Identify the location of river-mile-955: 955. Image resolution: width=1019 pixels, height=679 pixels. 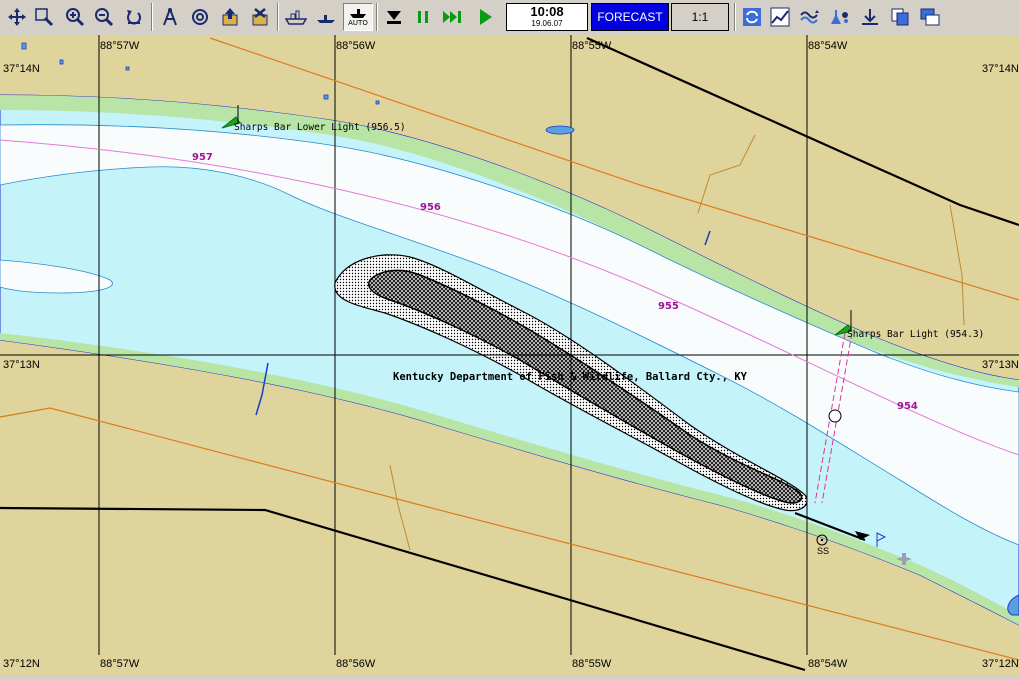
(668, 306).